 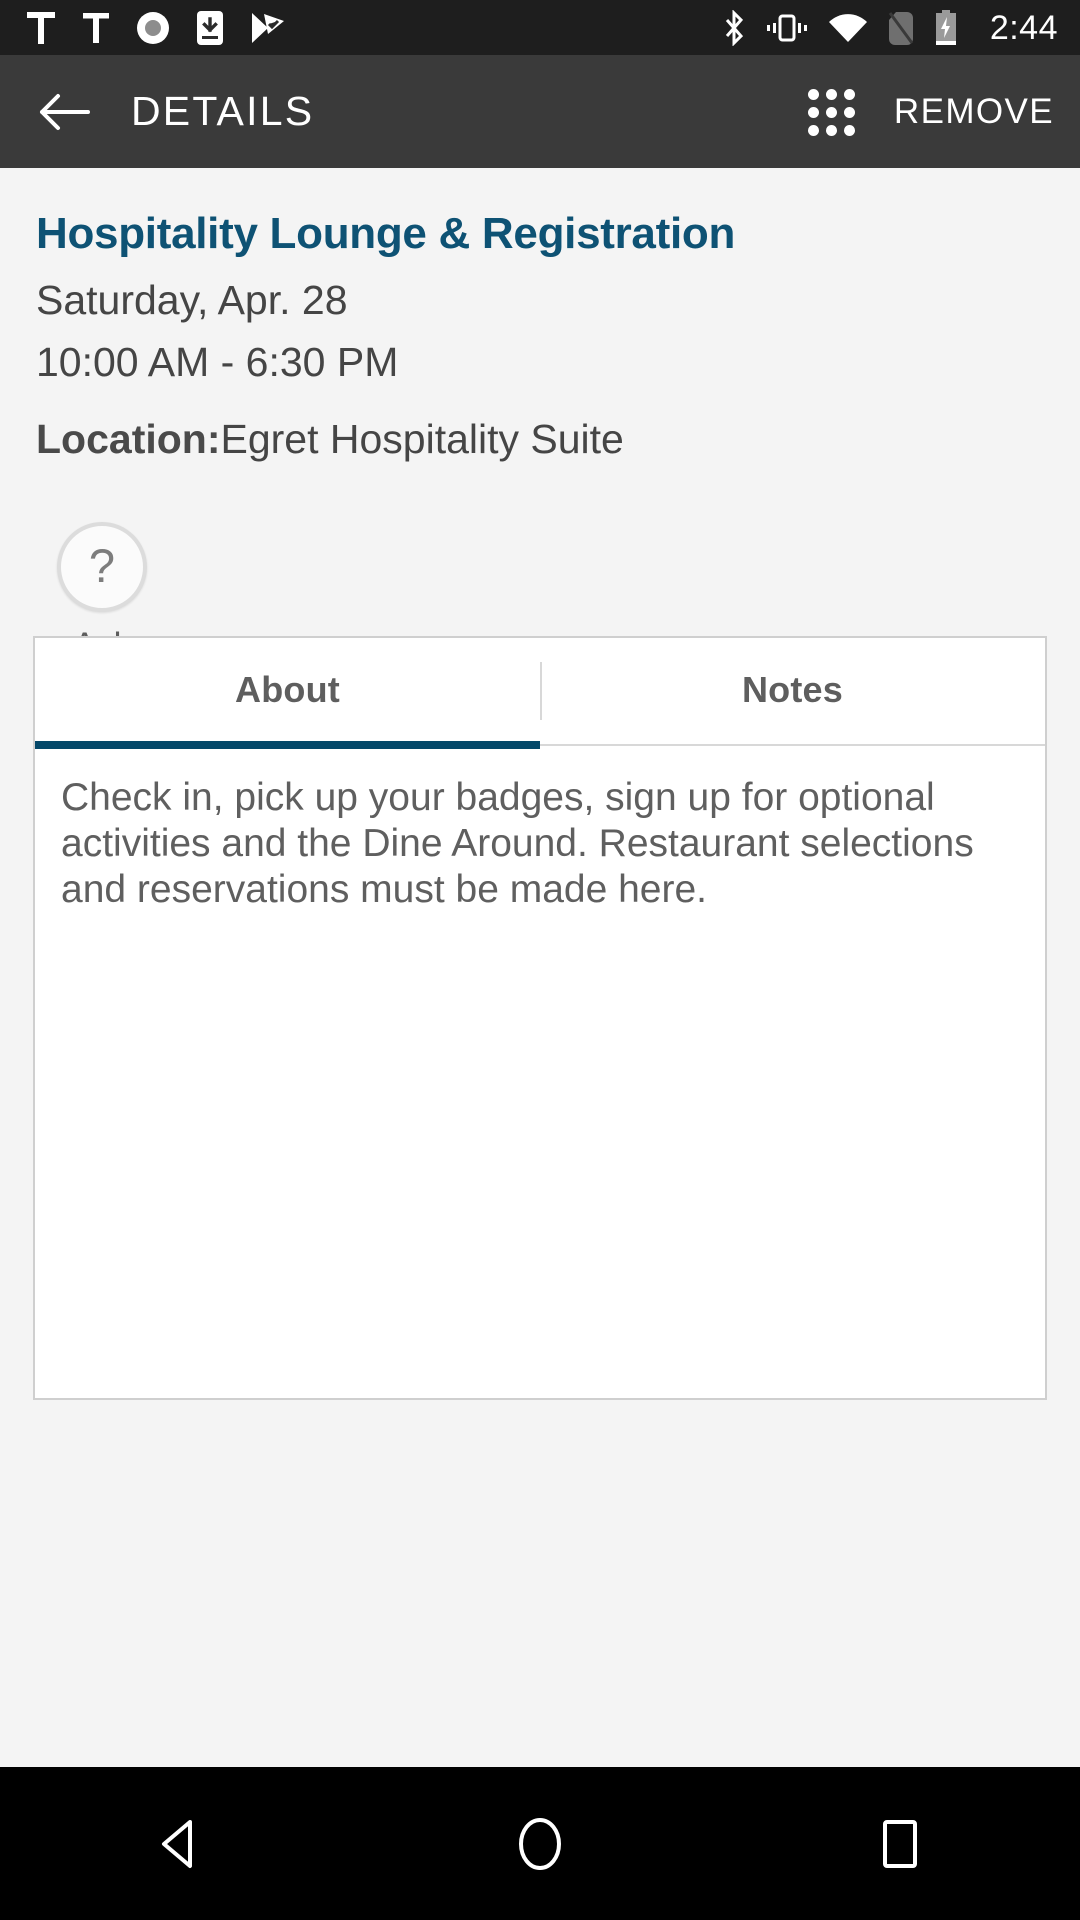 What do you see at coordinates (786, 27) in the screenshot?
I see `vibrate-icon` at bounding box center [786, 27].